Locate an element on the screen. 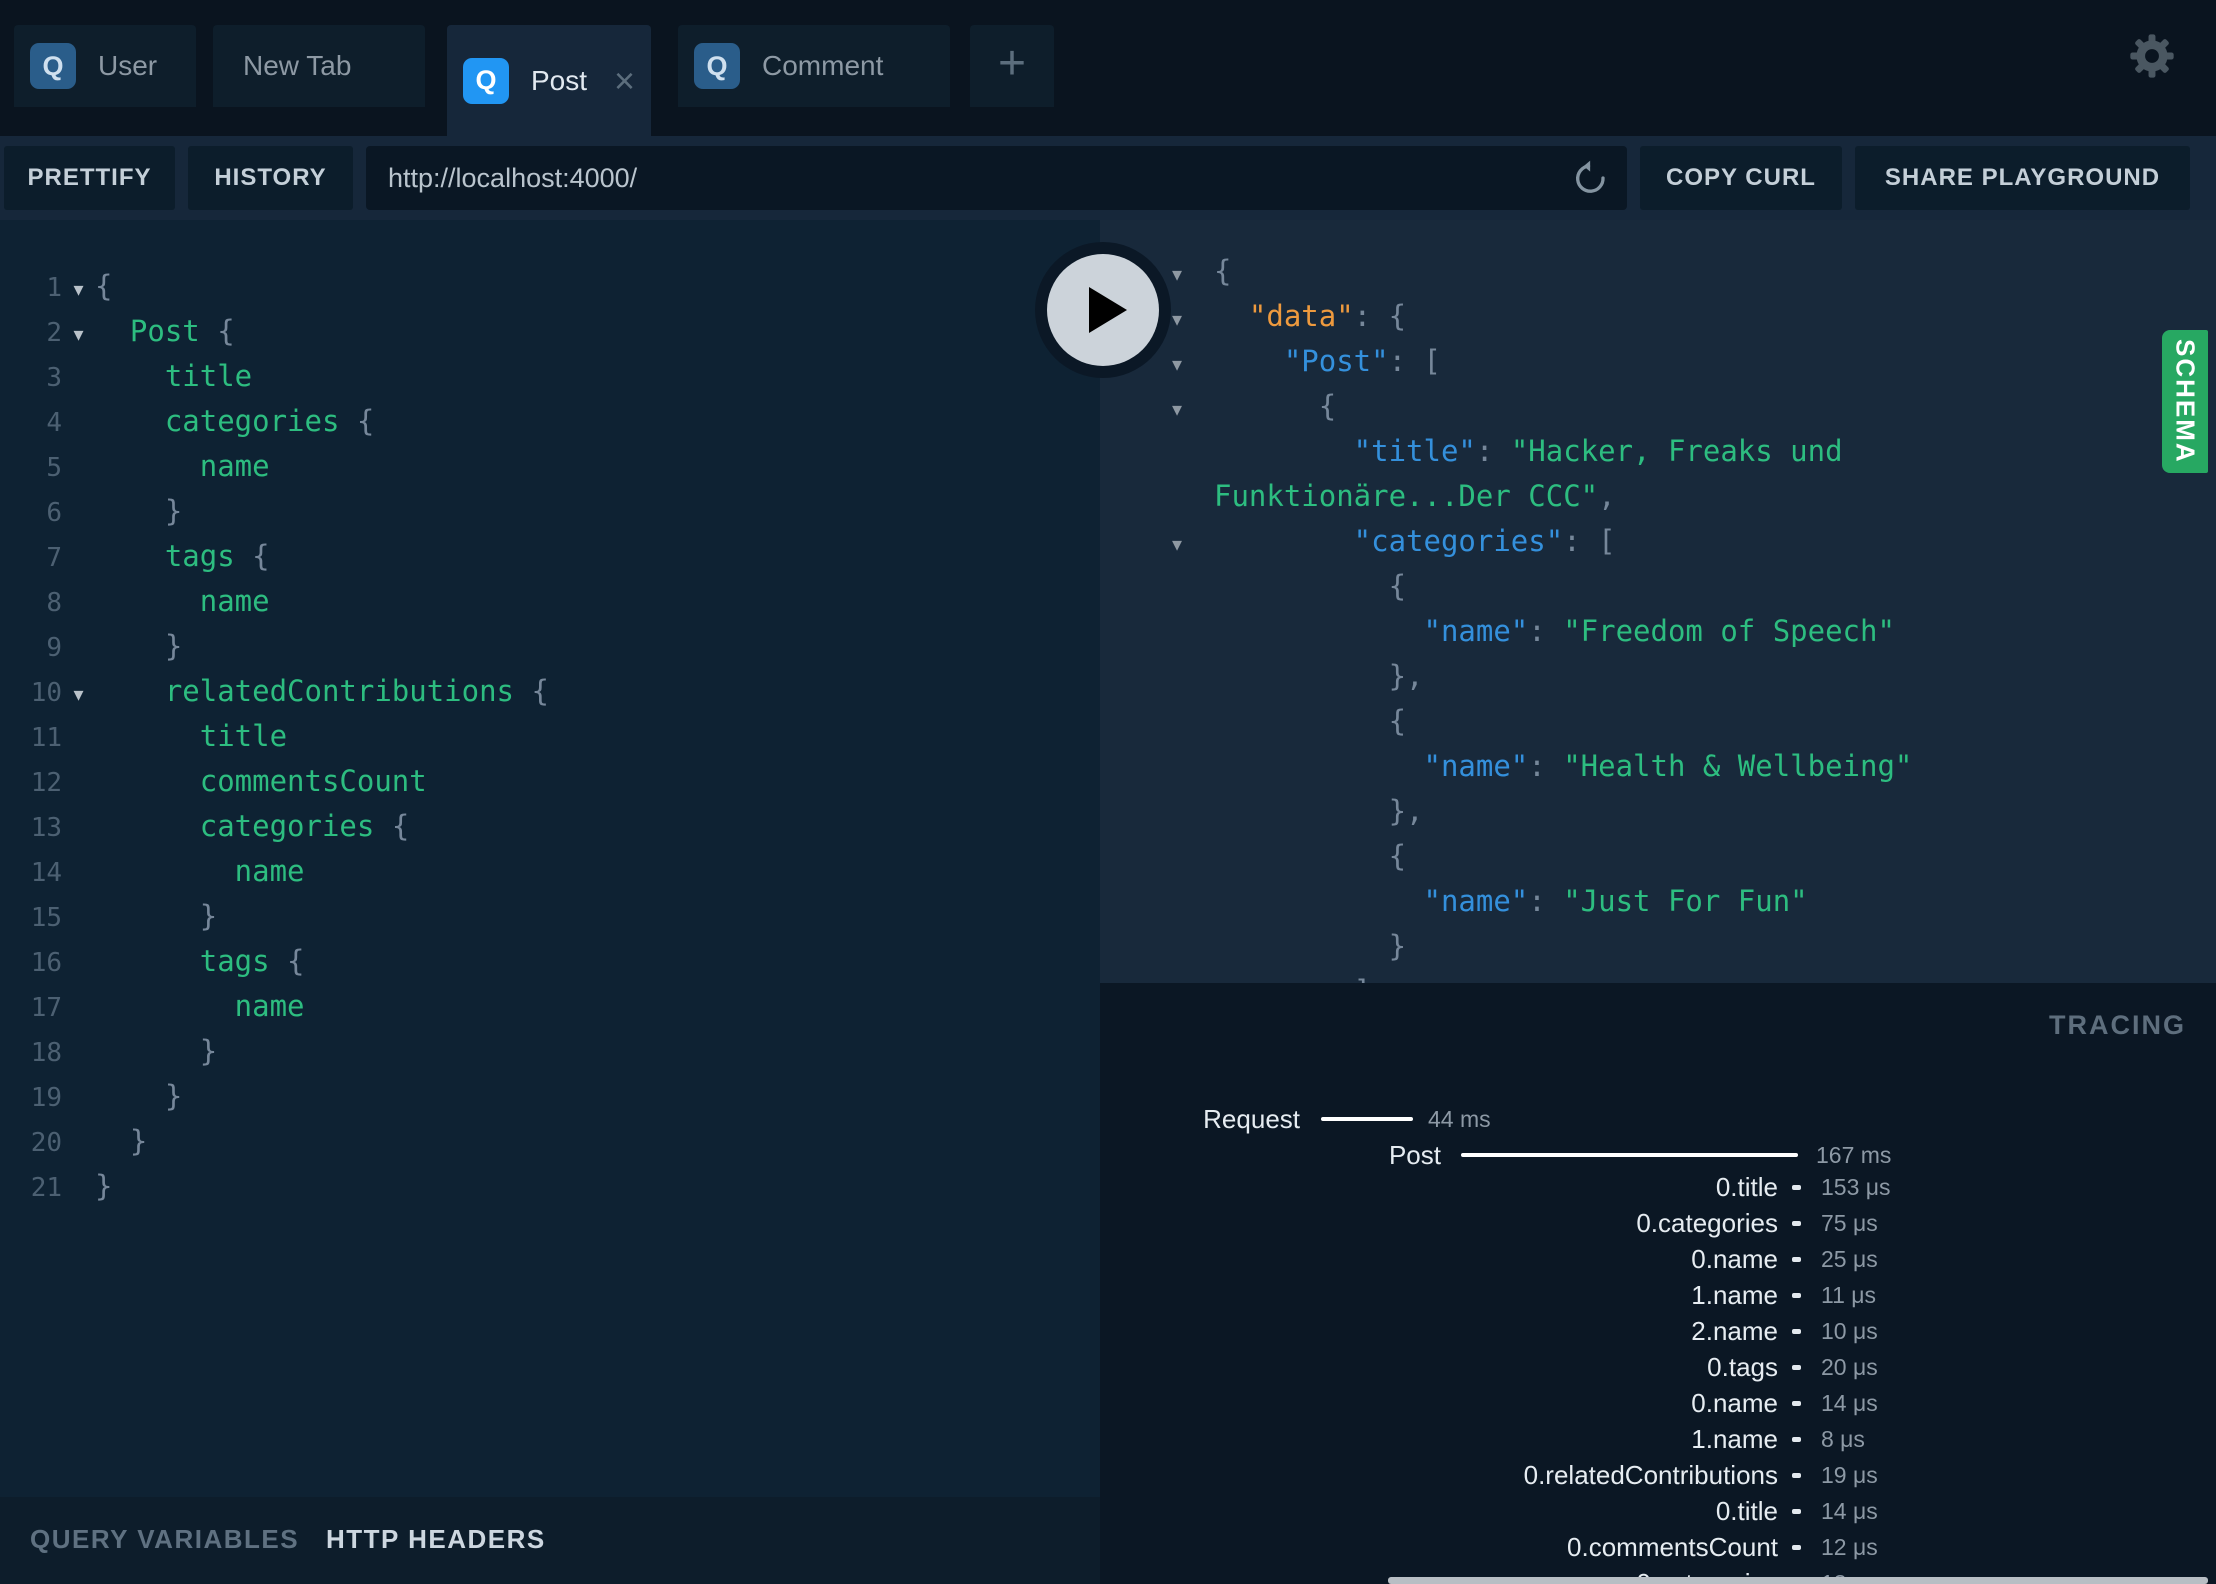  schema-side-tab: SCHEMA is located at coordinates (2185, 401).